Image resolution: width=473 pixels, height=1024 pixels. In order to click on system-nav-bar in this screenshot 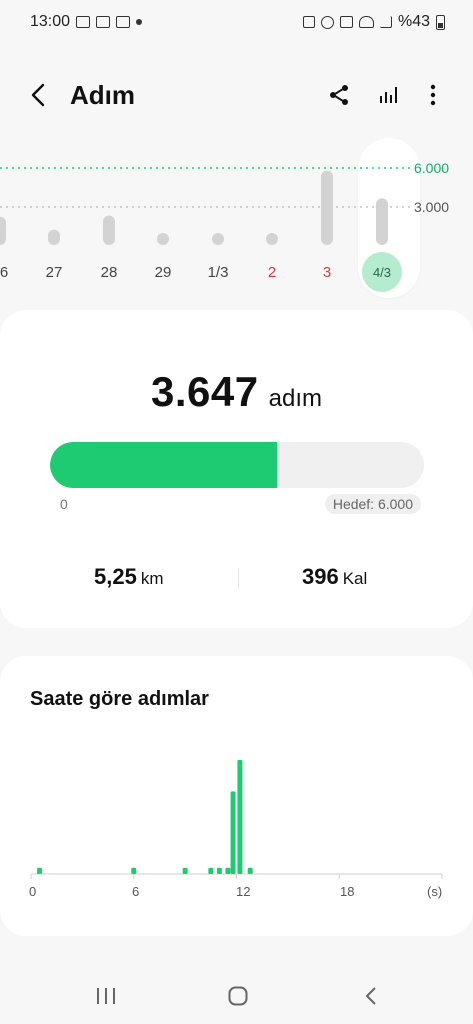, I will do `click(236, 995)`.